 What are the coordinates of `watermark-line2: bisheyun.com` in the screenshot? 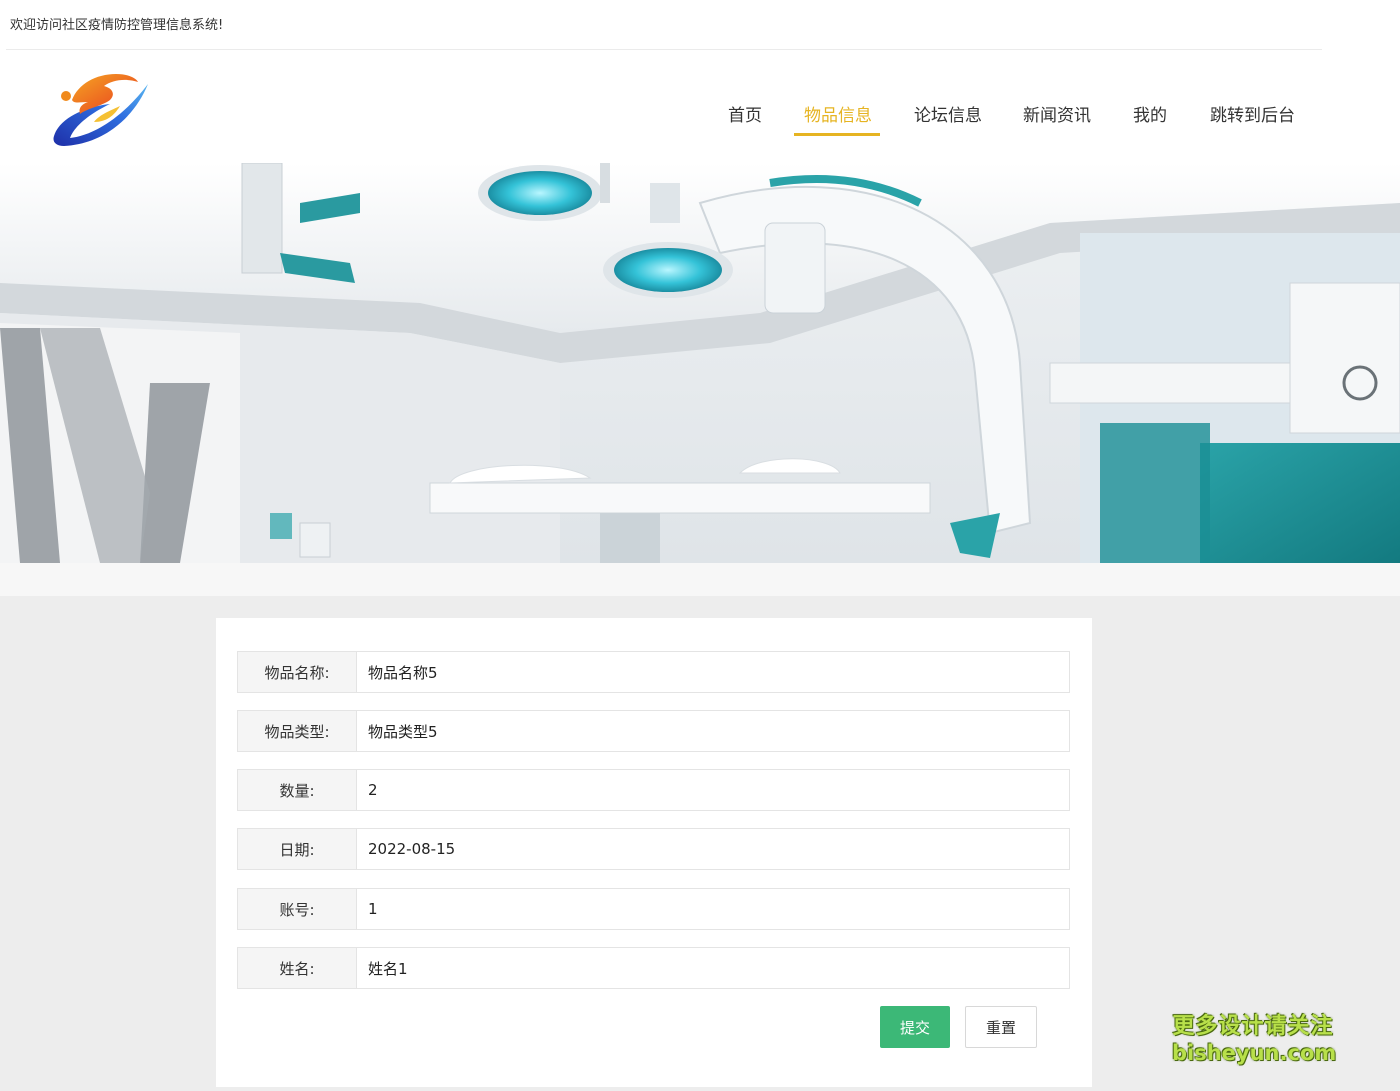 It's located at (1254, 1053).